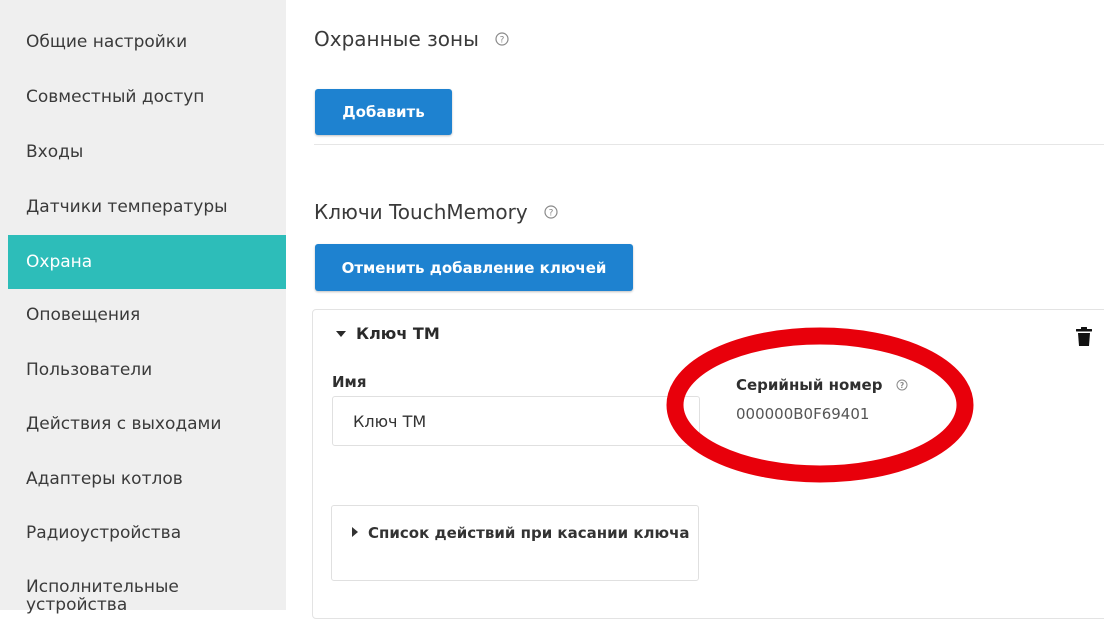  What do you see at coordinates (107, 42) in the screenshot?
I see `sidebar-item-label: Общие настройки` at bounding box center [107, 42].